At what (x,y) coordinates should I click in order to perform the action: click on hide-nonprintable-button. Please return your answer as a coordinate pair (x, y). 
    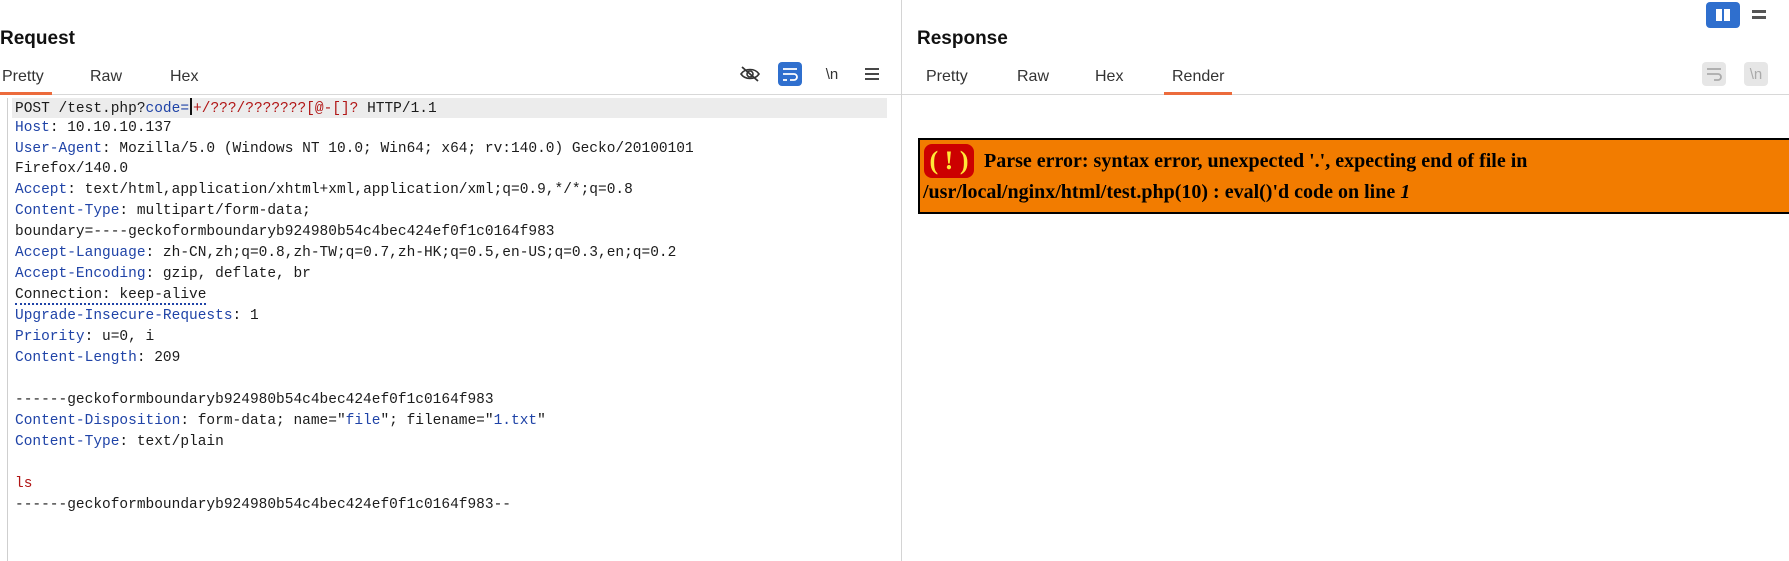
    Looking at the image, I should click on (750, 74).